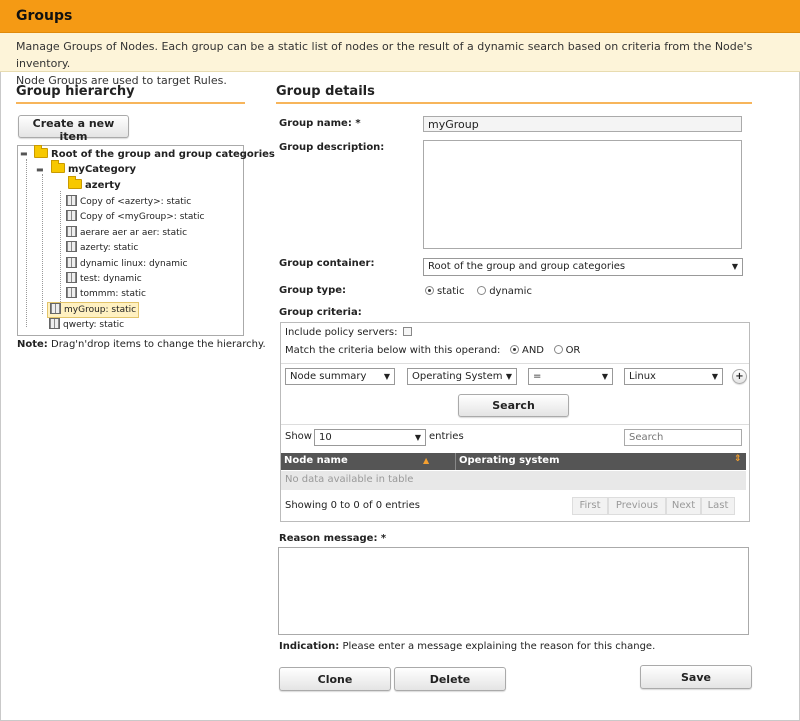 The height and width of the screenshot is (721, 800). Describe the element at coordinates (514, 94) in the screenshot. I see `details-title: Group details` at that location.